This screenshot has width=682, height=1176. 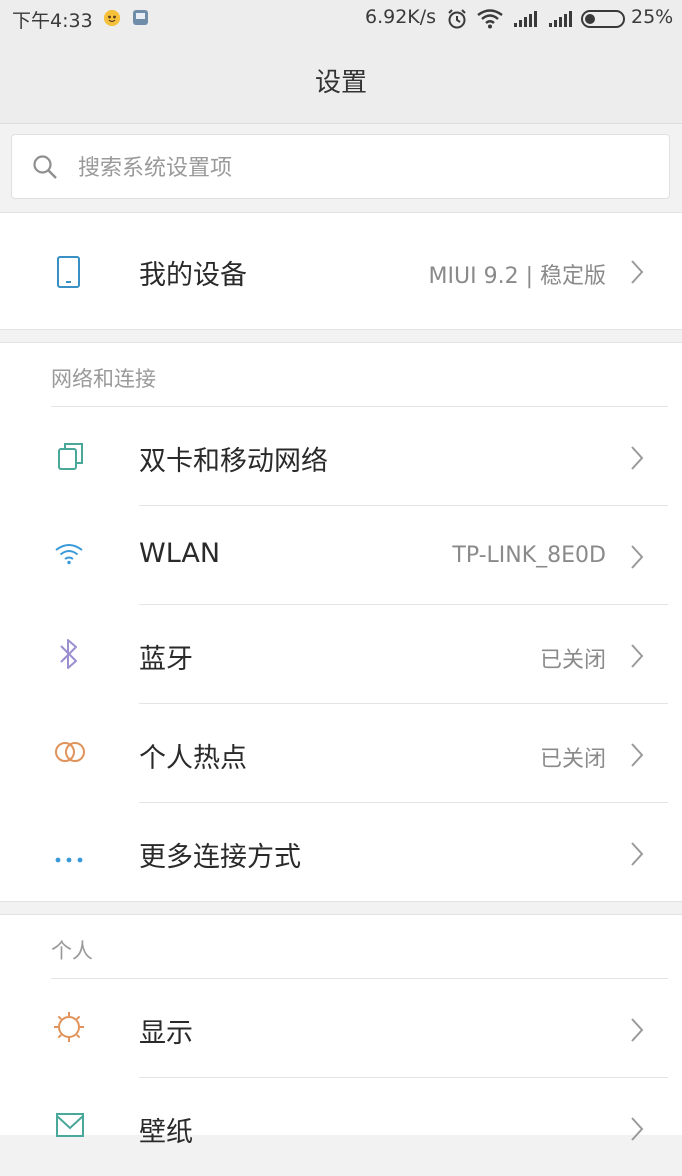 What do you see at coordinates (341, 555) in the screenshot?
I see `network-item-wlan: WLAN TP-LINK_8E0D` at bounding box center [341, 555].